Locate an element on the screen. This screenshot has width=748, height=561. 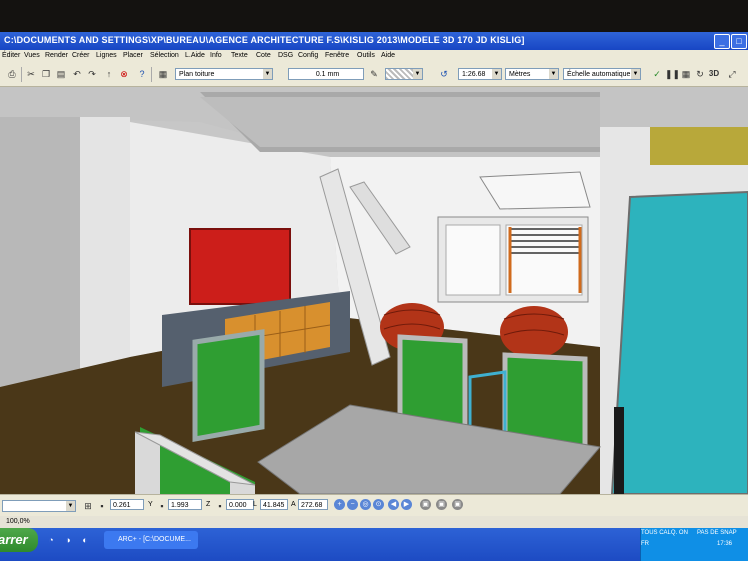
up-arrow-icon: ↑ is located at coordinates (109, 74).